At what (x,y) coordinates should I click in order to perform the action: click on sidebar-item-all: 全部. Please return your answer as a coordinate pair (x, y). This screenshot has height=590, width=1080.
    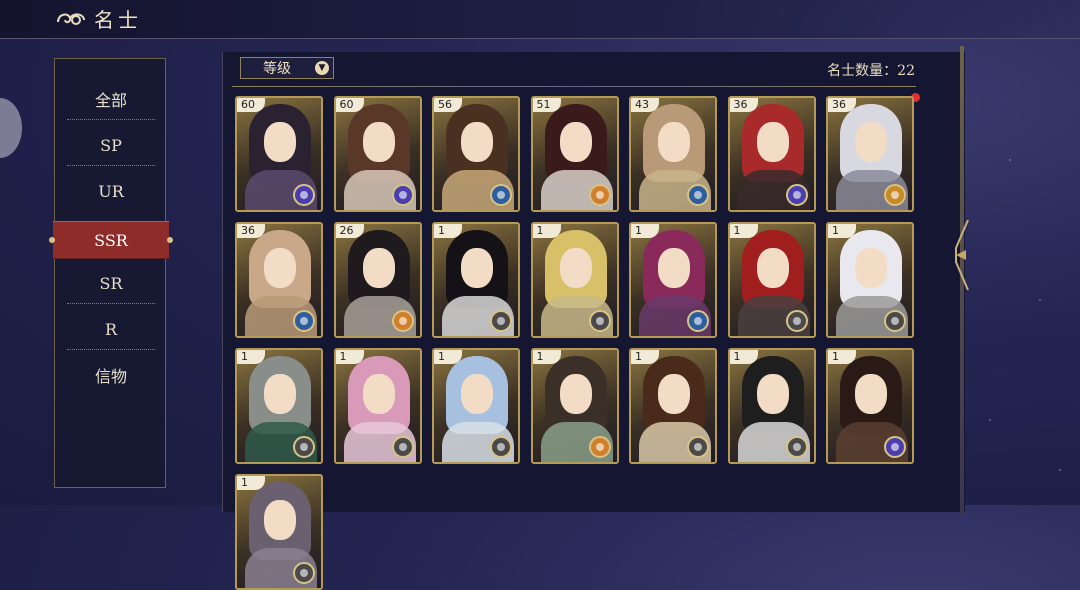
    Looking at the image, I should click on (111, 99).